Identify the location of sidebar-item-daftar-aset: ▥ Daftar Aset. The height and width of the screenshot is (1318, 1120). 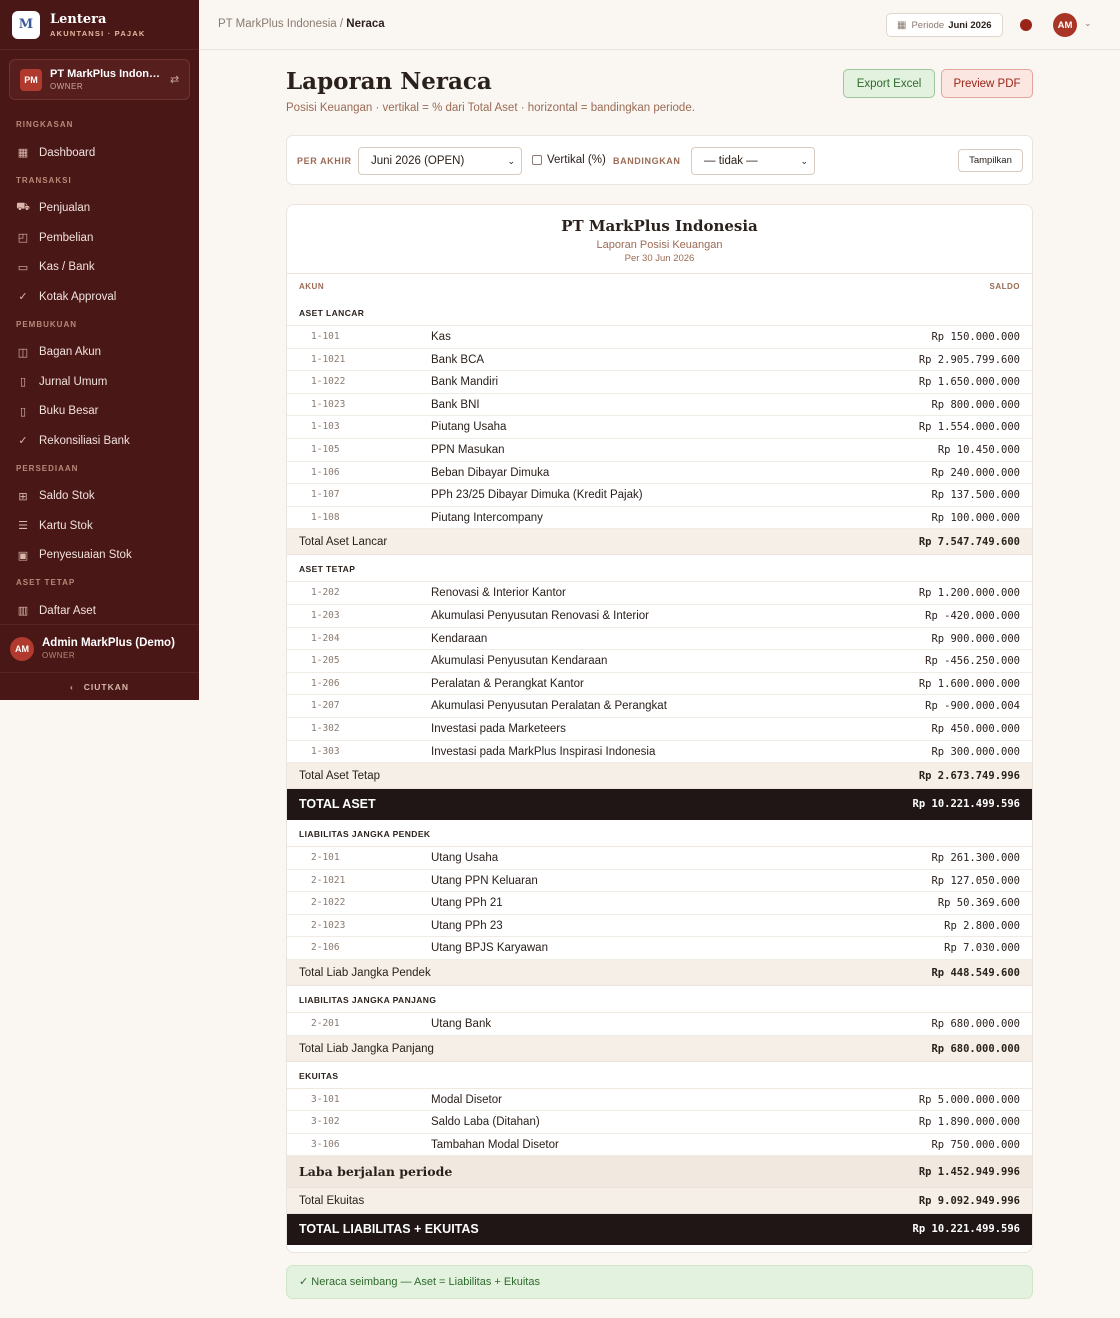
(99, 611).